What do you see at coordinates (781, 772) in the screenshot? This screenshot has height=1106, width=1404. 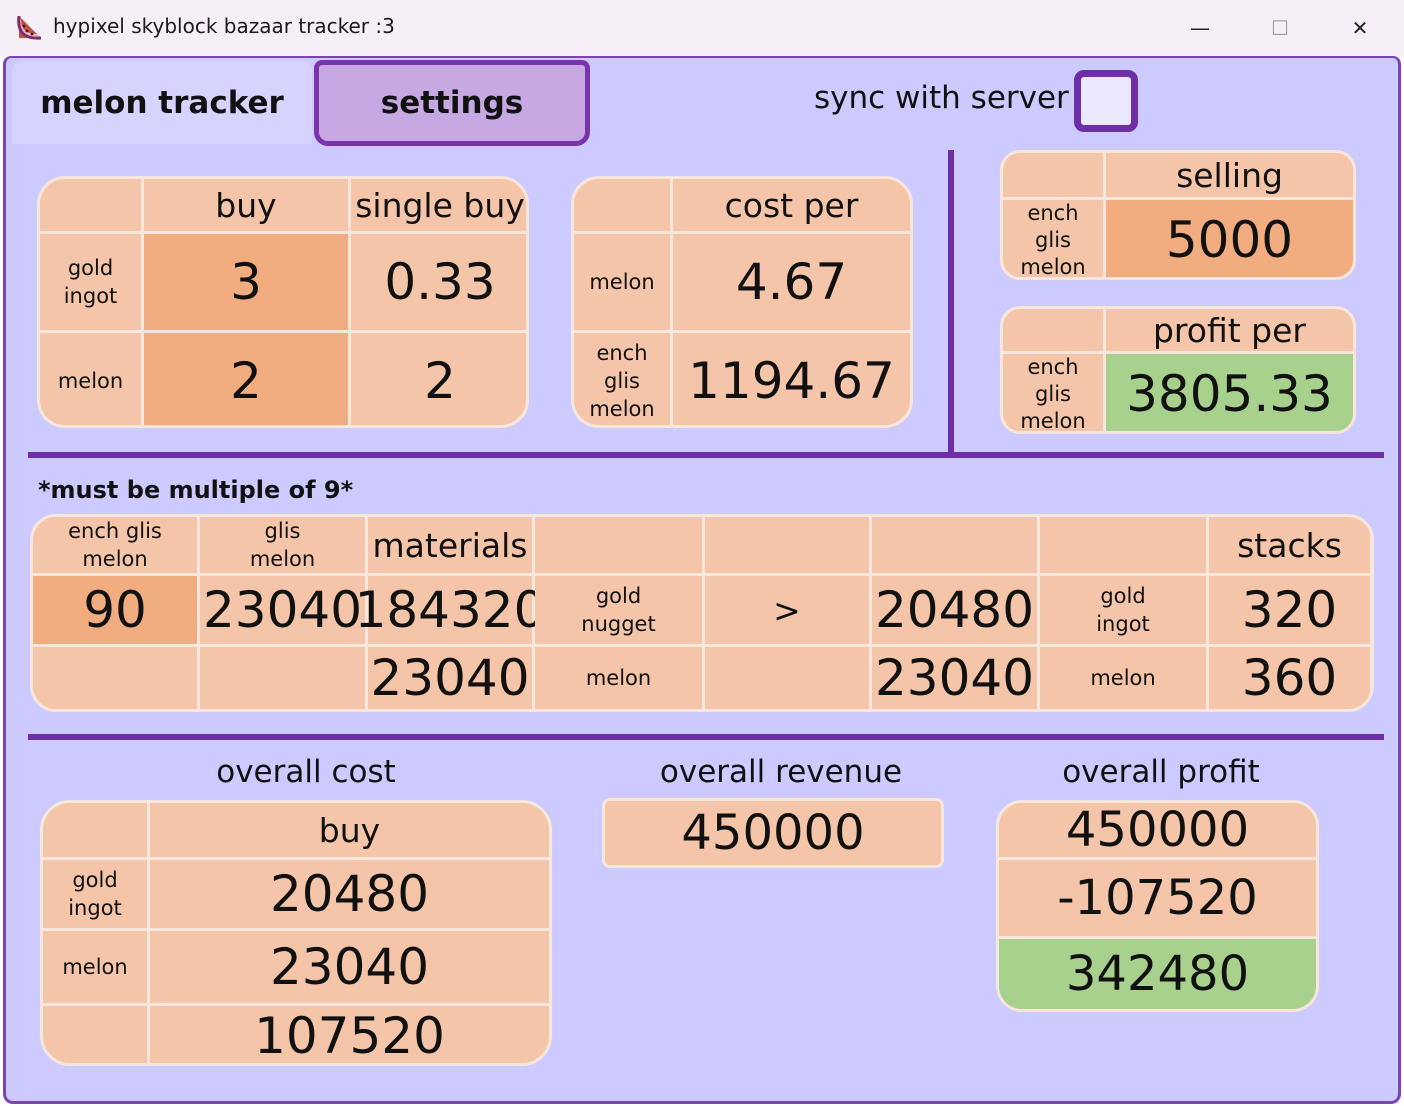 I see `overall-revenue-caption: overall revenue` at bounding box center [781, 772].